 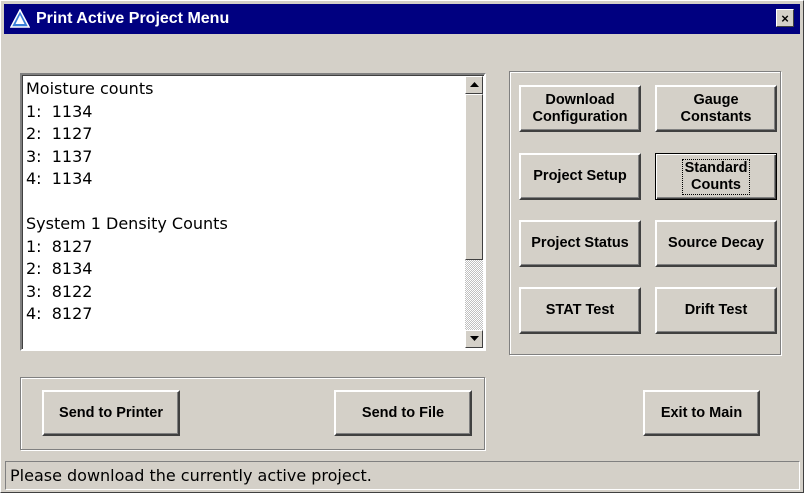 What do you see at coordinates (243, 292) in the screenshot?
I see `list-item: 3: 8122` at bounding box center [243, 292].